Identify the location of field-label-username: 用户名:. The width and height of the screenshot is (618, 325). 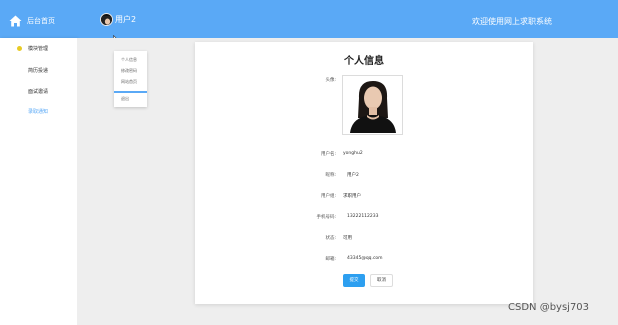
(328, 154).